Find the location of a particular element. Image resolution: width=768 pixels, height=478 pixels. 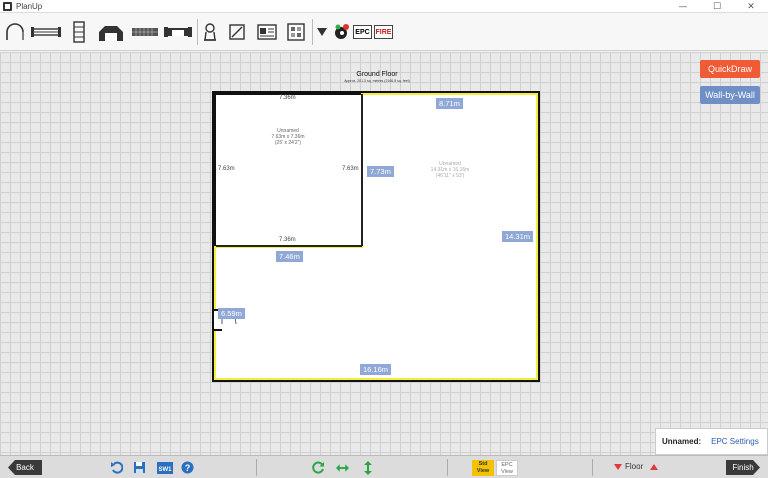

window-controls: — ☐ ✕ is located at coordinates (717, 6).